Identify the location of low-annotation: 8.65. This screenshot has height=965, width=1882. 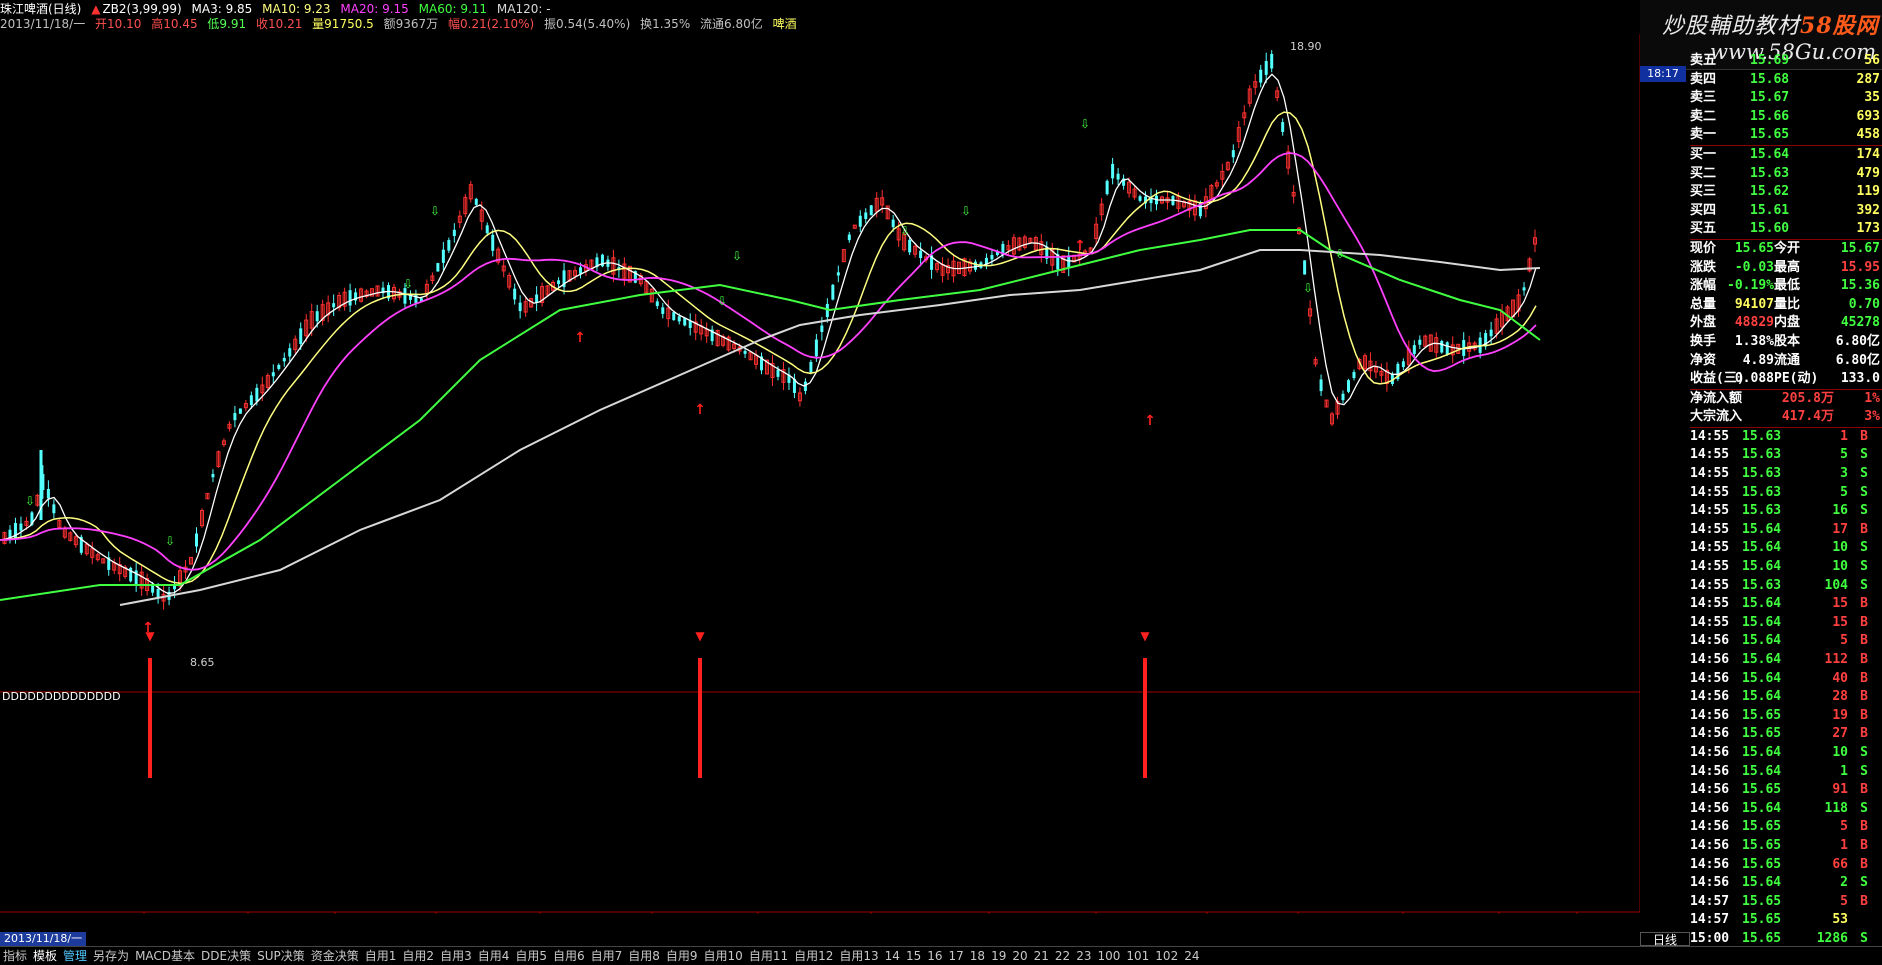
(202, 662).